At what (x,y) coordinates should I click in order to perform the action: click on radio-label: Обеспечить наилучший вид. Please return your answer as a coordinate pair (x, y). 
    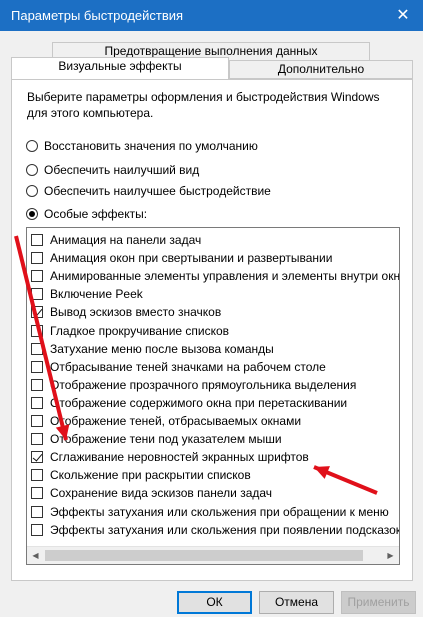
    Looking at the image, I should click on (122, 170).